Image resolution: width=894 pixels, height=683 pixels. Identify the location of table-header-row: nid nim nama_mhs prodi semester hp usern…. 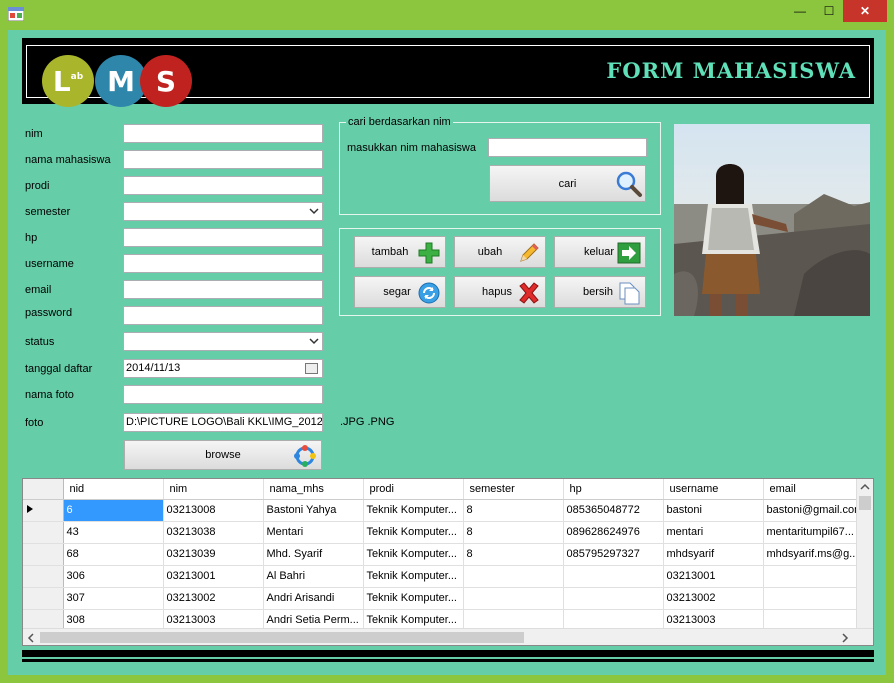
(445, 489).